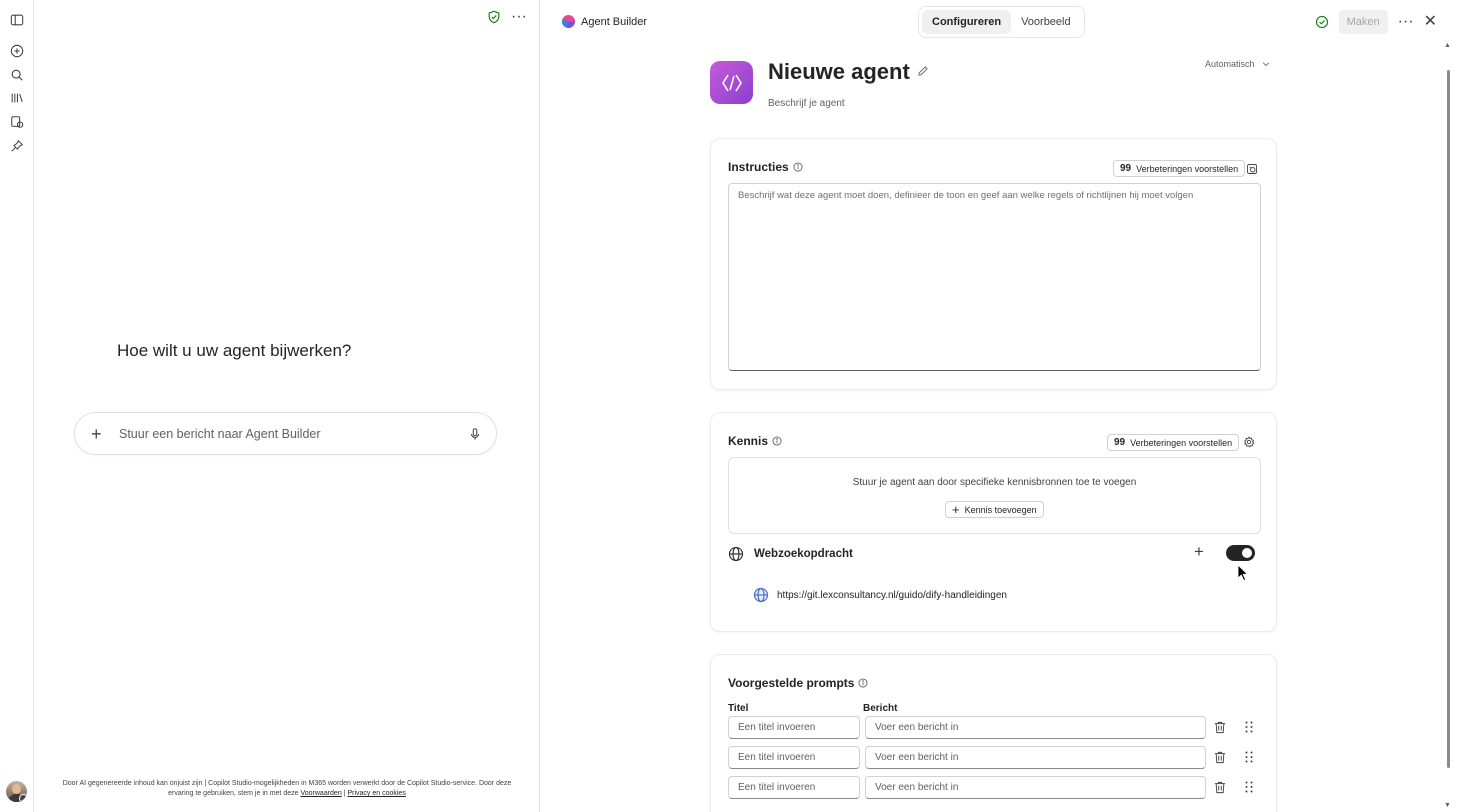  I want to click on instructions-textarea, so click(994, 277).